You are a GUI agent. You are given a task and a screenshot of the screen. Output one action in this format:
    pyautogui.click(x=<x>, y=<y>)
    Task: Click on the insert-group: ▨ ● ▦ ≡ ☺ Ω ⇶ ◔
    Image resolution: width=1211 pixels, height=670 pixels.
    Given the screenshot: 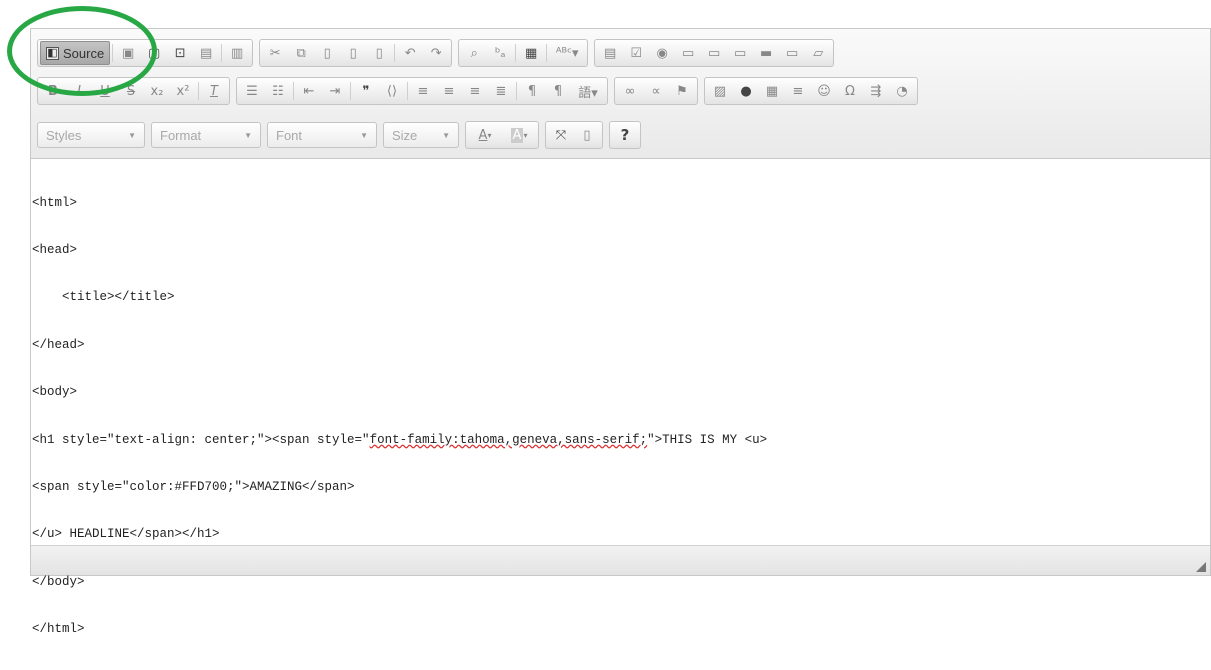 What is the action you would take?
    pyautogui.click(x=811, y=91)
    